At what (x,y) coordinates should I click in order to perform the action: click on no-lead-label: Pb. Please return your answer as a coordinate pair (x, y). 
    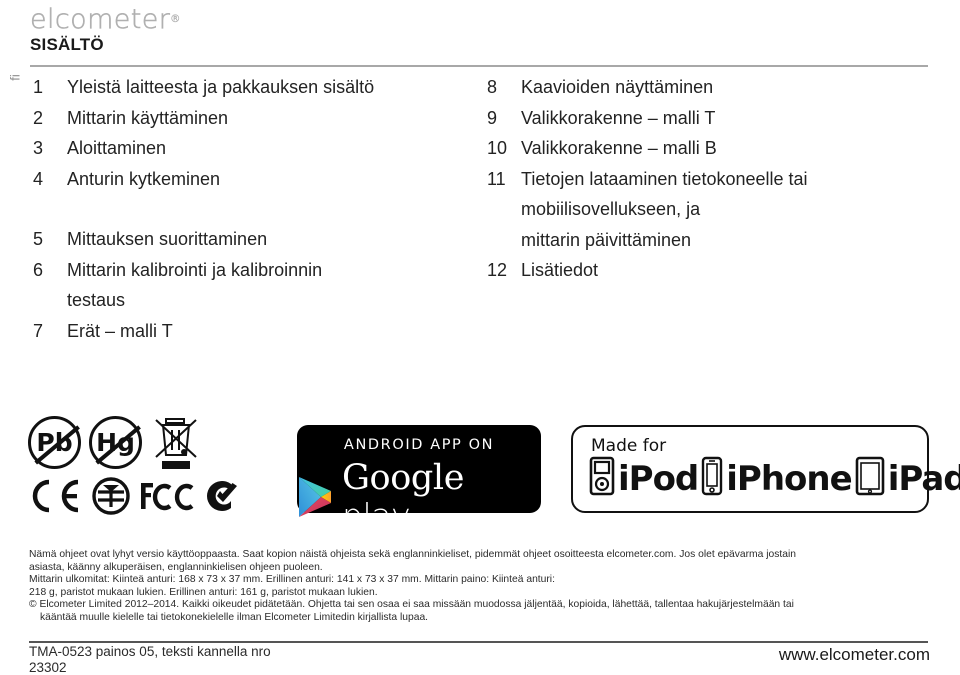
    Looking at the image, I should click on (54, 442).